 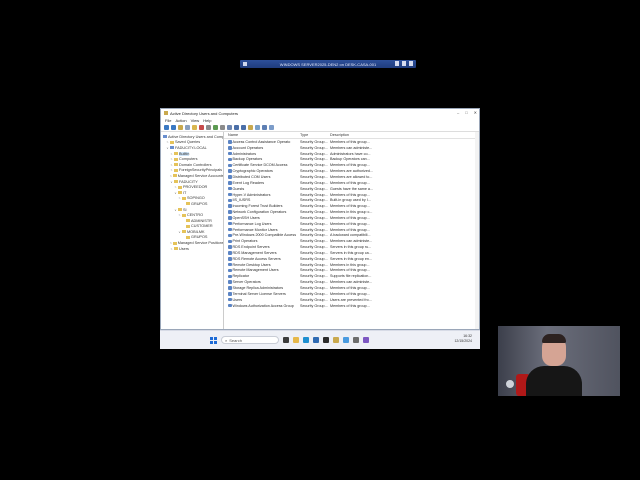 I want to click on settings-icon, so click(x=356, y=340).